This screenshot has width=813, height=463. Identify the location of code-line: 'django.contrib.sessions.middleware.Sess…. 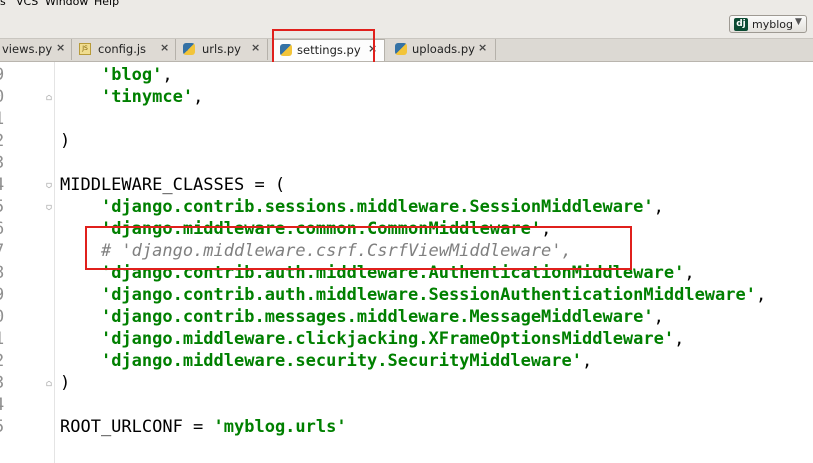
(362, 207).